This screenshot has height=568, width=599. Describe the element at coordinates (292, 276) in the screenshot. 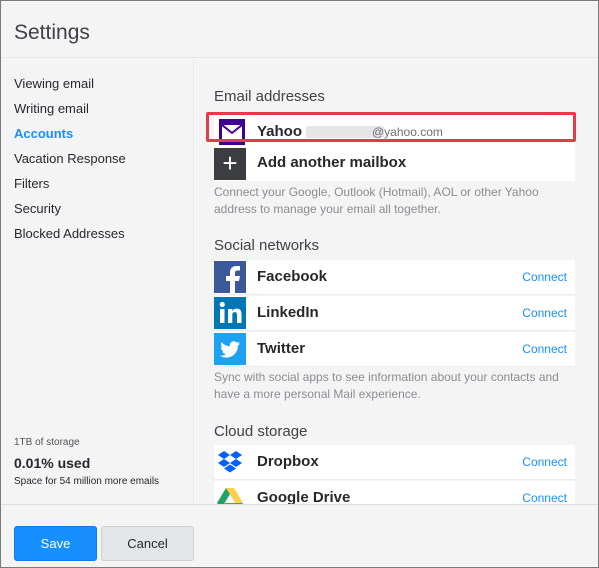

I see `facebook-label: Facebook` at that location.